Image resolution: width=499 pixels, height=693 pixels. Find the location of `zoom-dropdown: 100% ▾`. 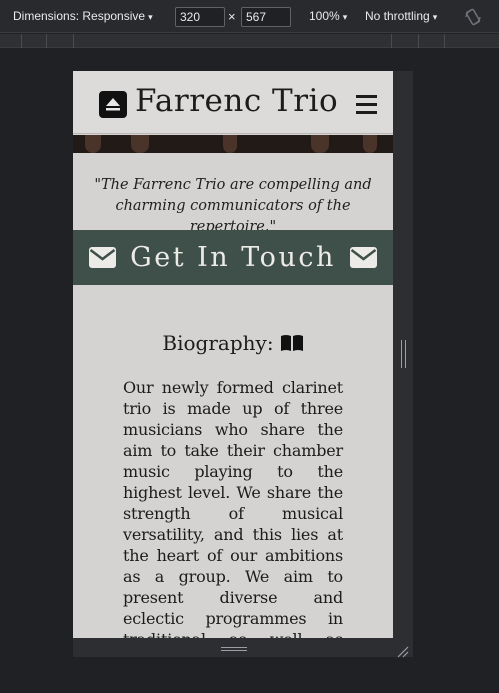

zoom-dropdown: 100% ▾ is located at coordinates (328, 16).